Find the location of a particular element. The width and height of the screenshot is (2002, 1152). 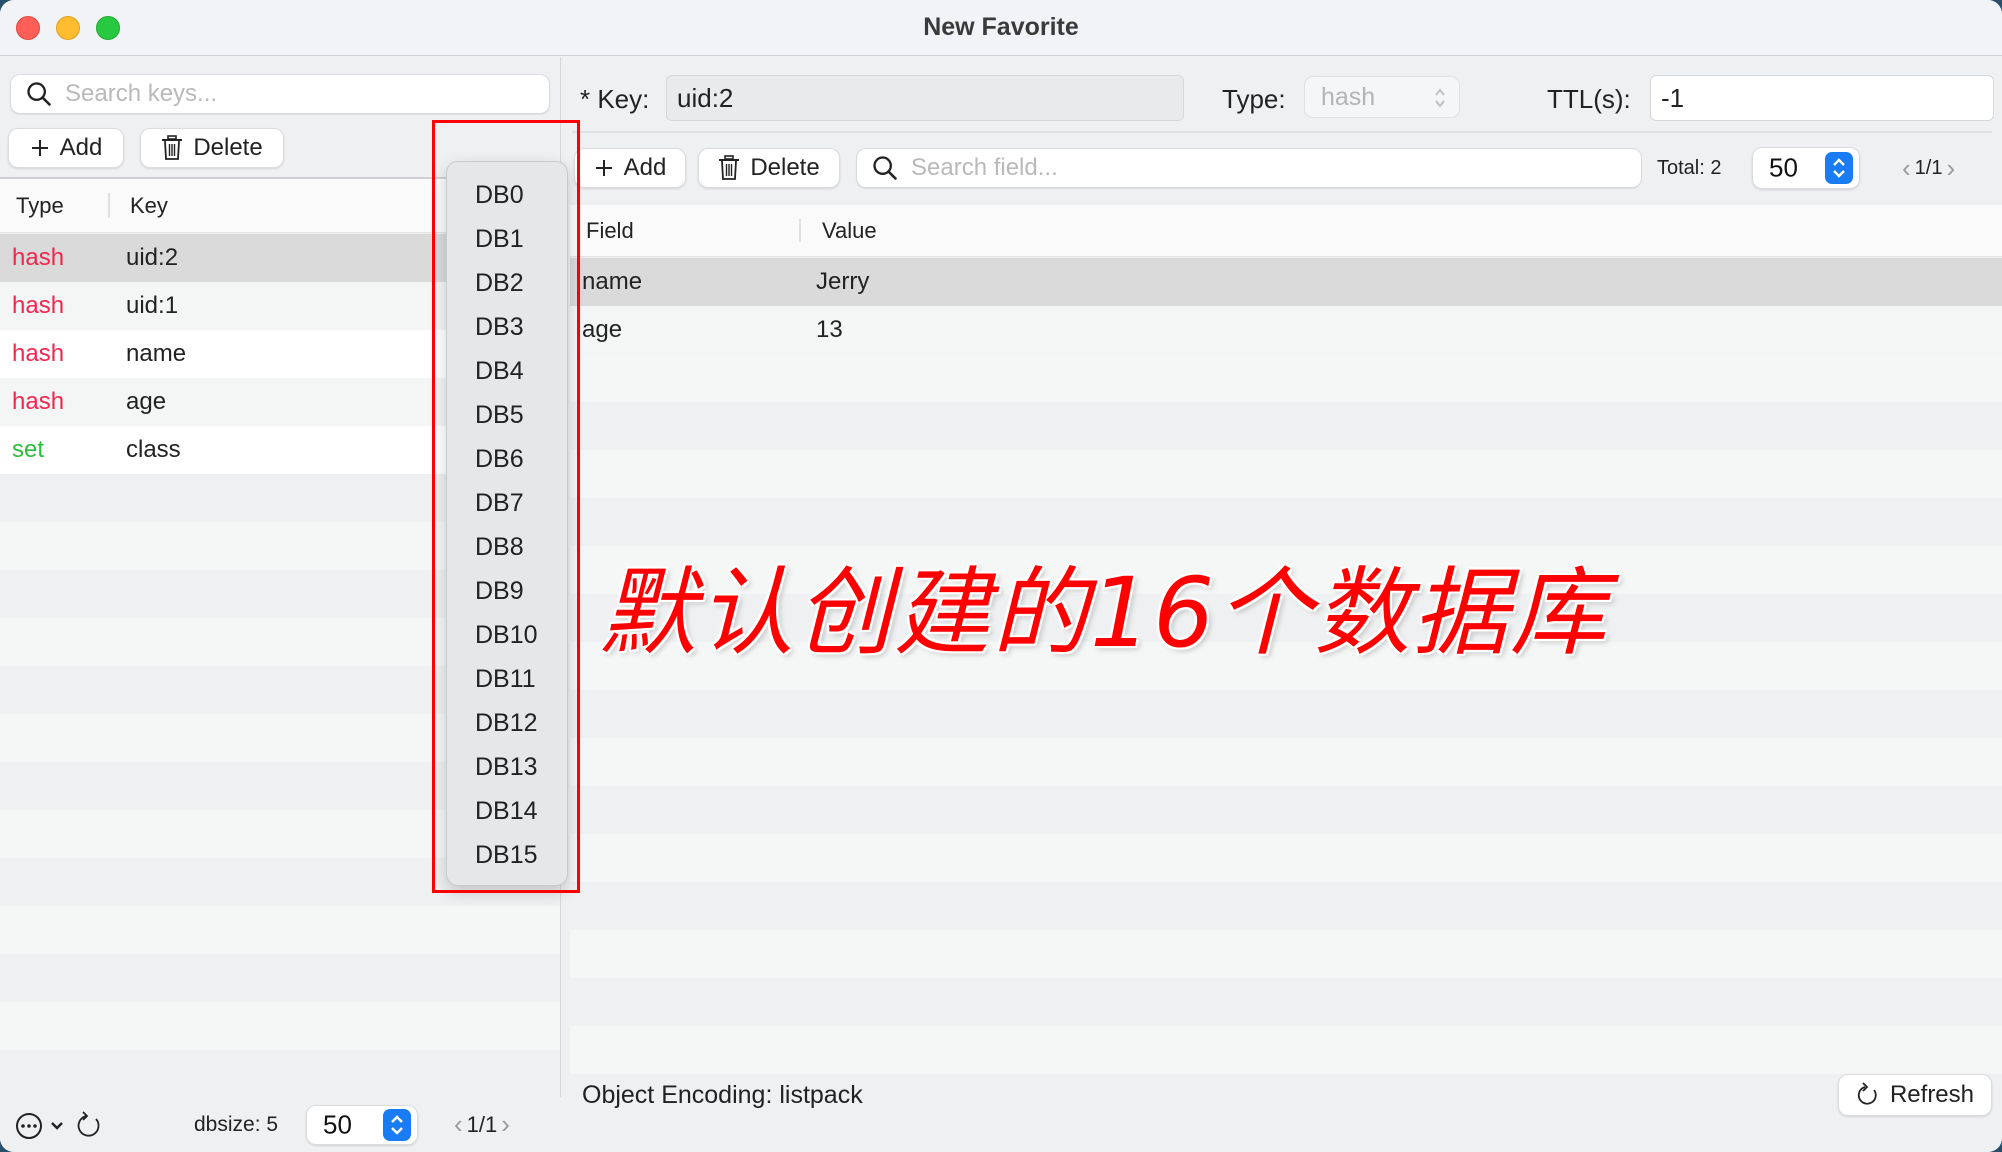

field-page-size-stepper: 50 is located at coordinates (1806, 168).